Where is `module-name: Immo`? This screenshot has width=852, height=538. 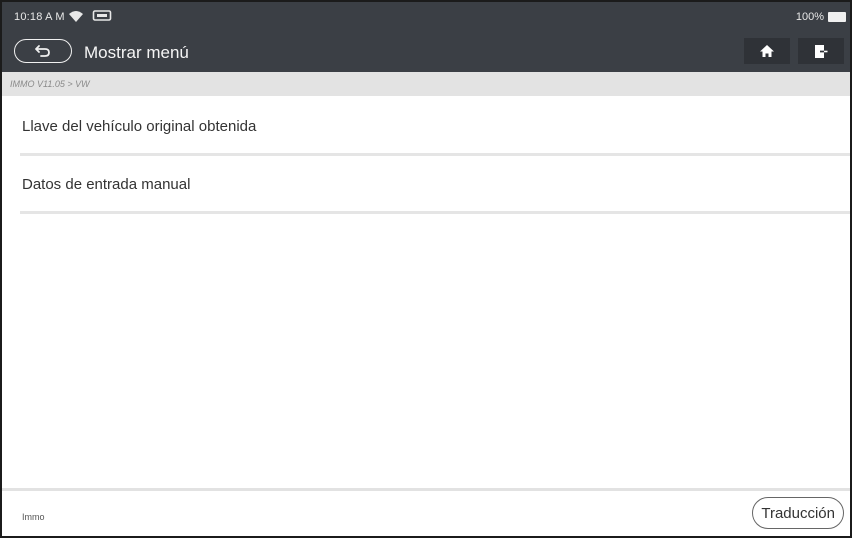
module-name: Immo is located at coordinates (33, 517).